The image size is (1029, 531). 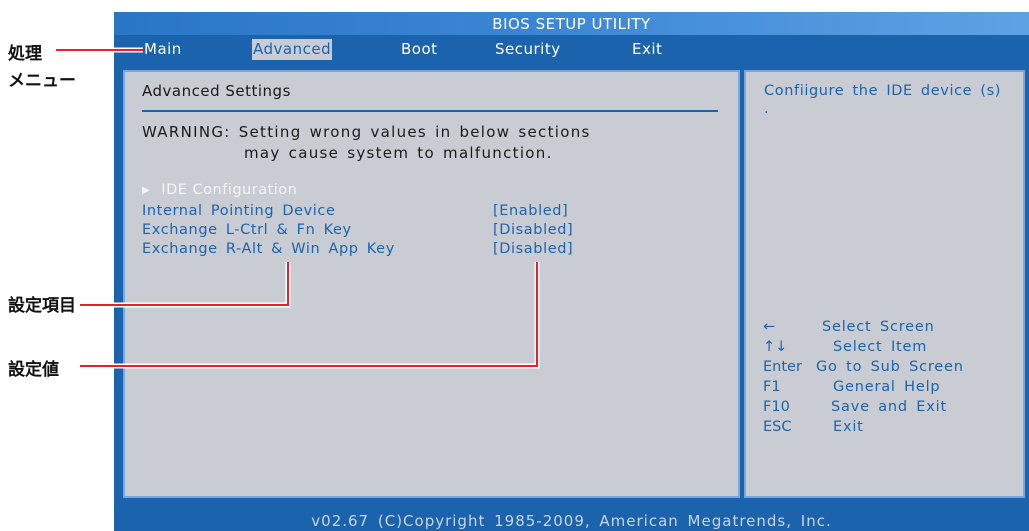 What do you see at coordinates (292, 49) in the screenshot?
I see `menu-item-advanced: Advanced` at bounding box center [292, 49].